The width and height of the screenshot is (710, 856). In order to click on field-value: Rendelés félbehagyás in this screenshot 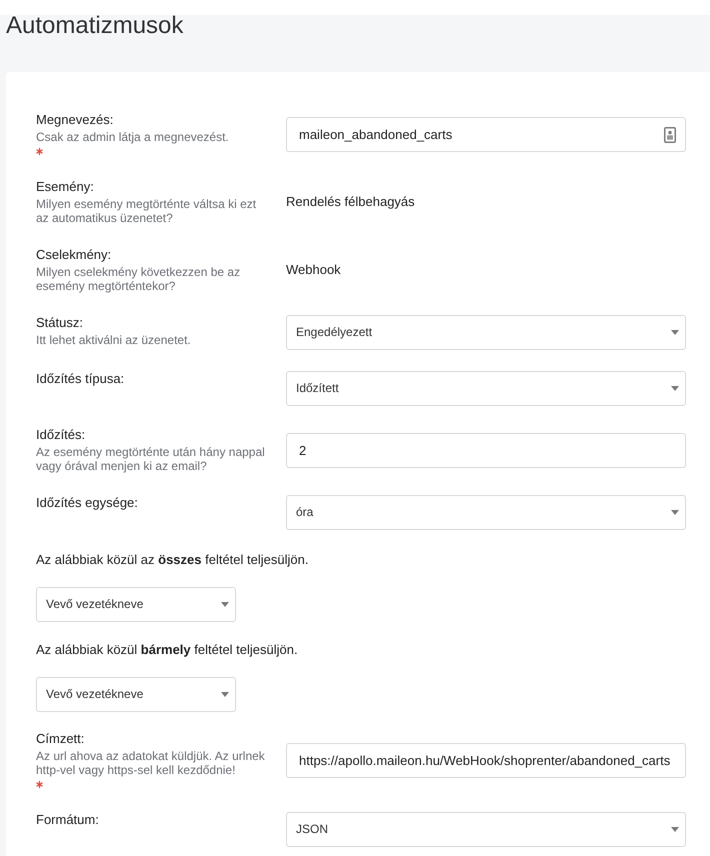, I will do `click(350, 202)`.